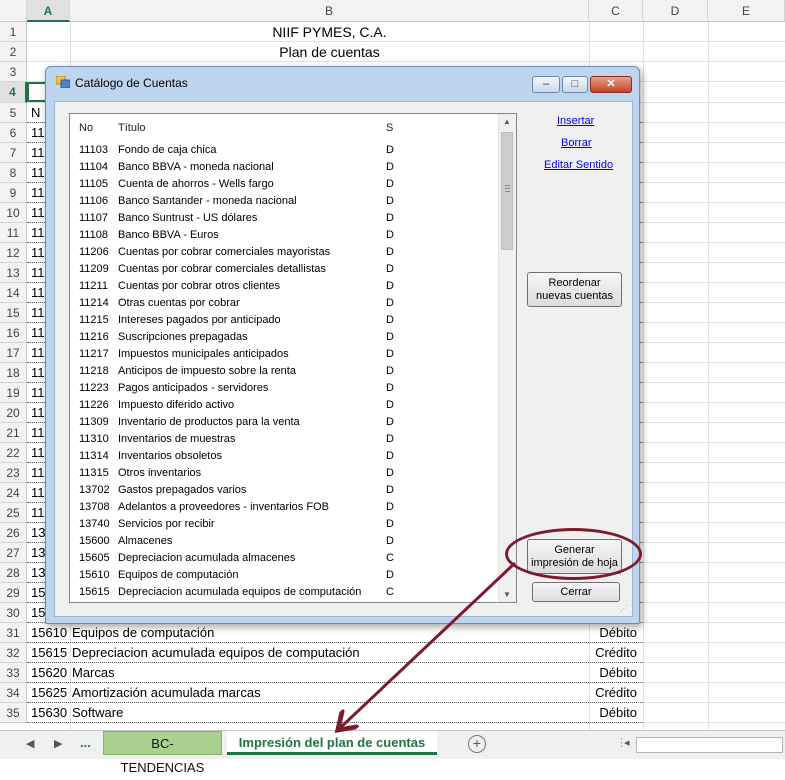 This screenshot has height=780, width=785. I want to click on annotation-arrow-line, so click(428, 644).